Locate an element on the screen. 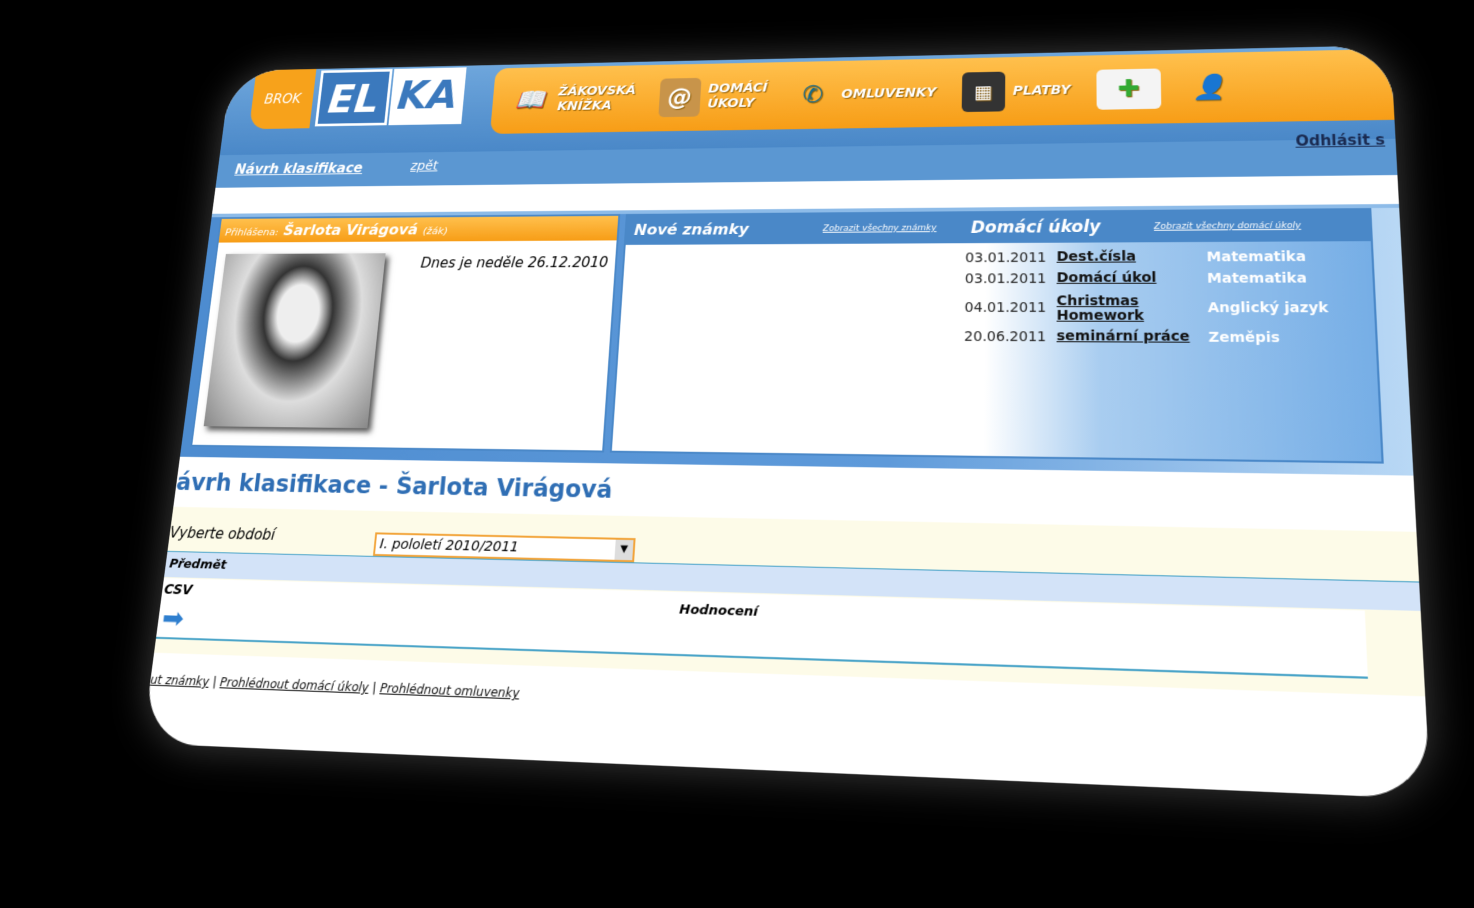 The image size is (1474, 908). show-all-homework-link: Zobrazit všechny domácí úkoly is located at coordinates (1227, 226).